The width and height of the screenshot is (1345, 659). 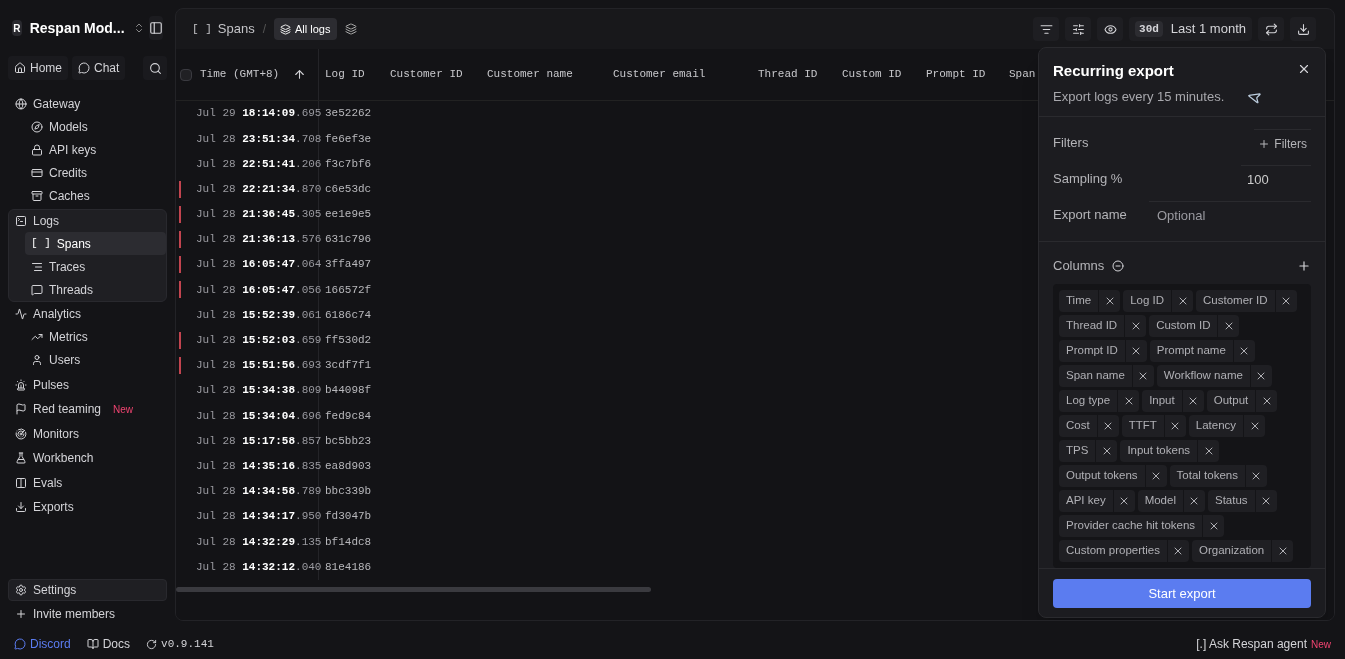 What do you see at coordinates (350, 29) in the screenshot?
I see `layers-icon` at bounding box center [350, 29].